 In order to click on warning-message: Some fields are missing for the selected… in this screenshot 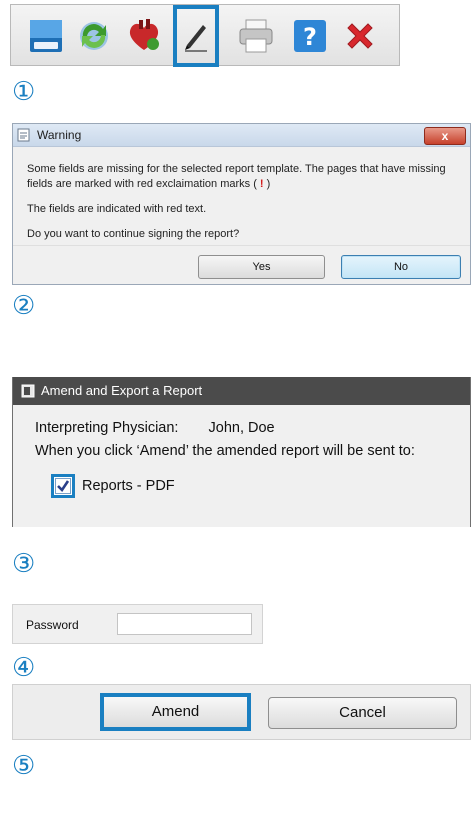, I will do `click(243, 207)`.